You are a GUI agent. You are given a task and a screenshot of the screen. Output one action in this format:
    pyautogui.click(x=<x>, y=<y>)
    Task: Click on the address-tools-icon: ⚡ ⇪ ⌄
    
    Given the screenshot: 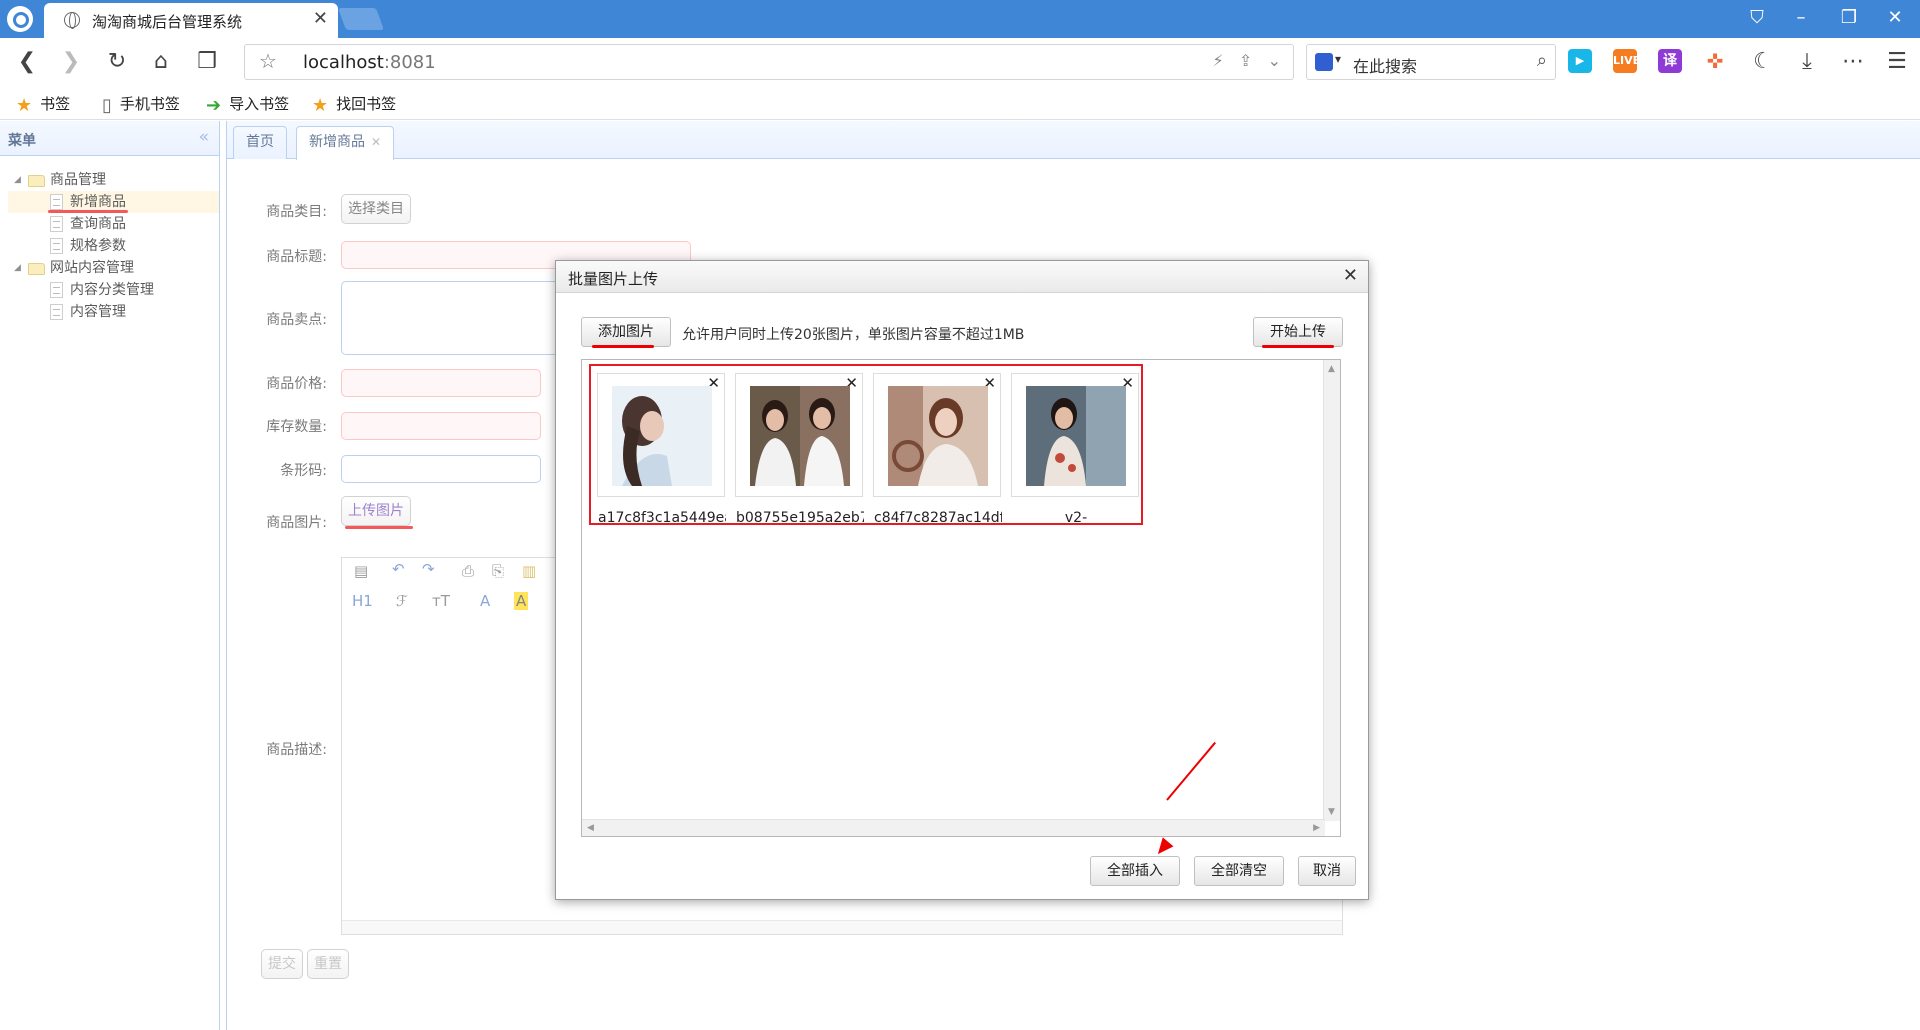 What is the action you would take?
    pyautogui.click(x=1246, y=60)
    